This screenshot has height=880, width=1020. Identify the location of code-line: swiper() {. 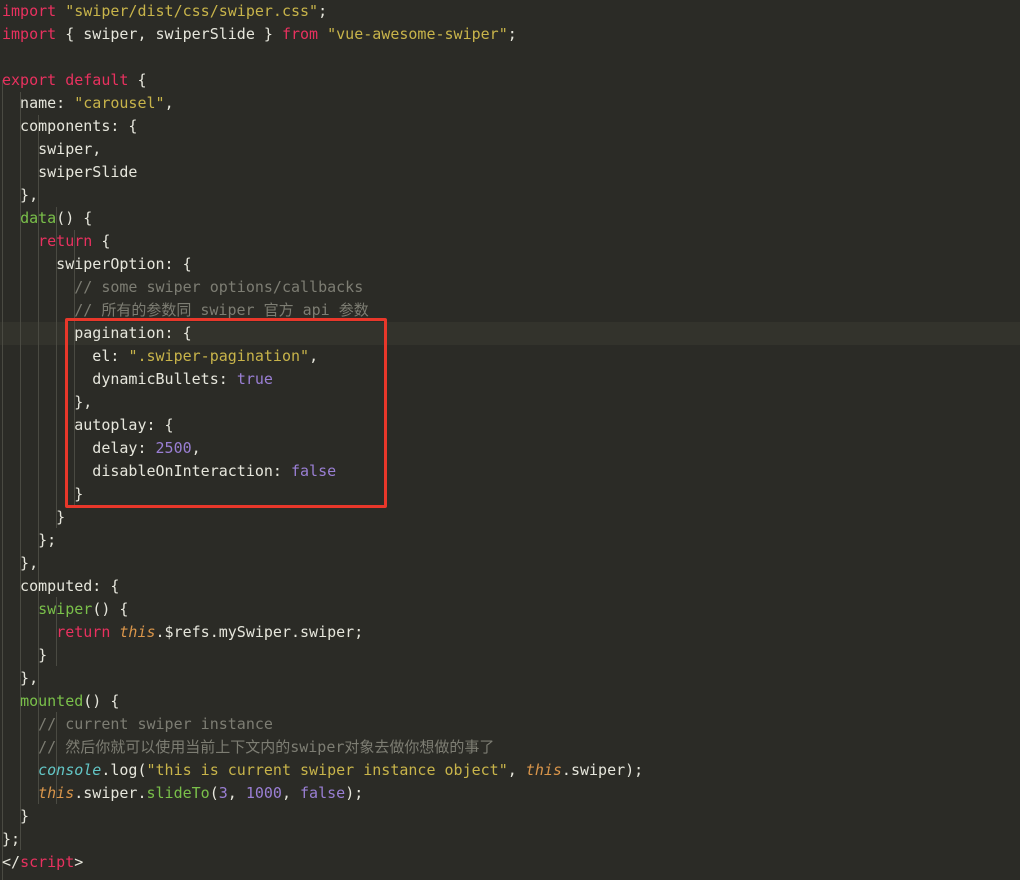
(321, 609).